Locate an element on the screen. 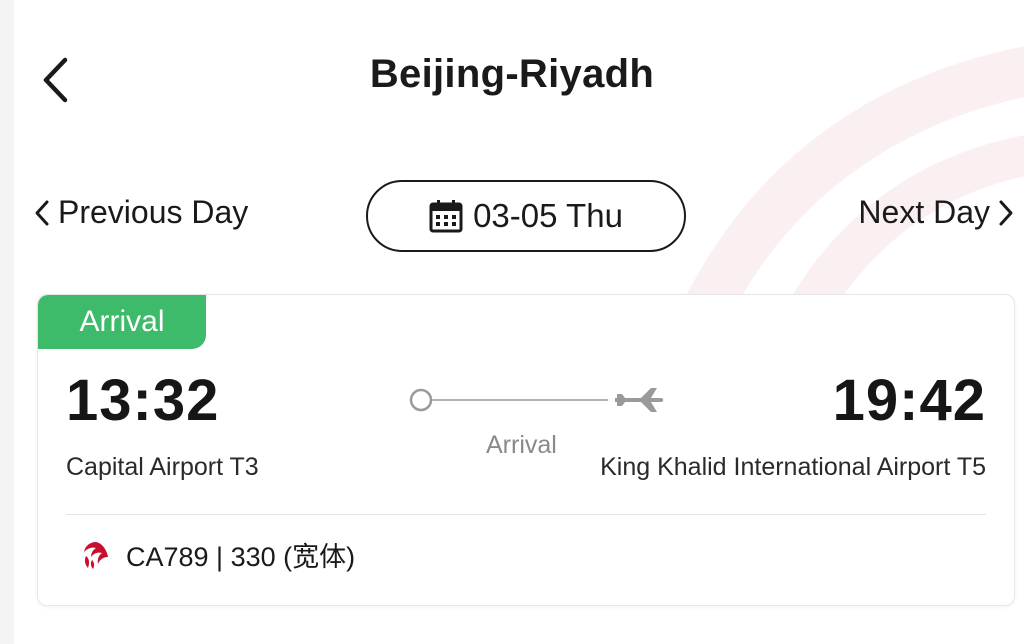 The image size is (1024, 644). arrival-time: 19:42 is located at coordinates (909, 400).